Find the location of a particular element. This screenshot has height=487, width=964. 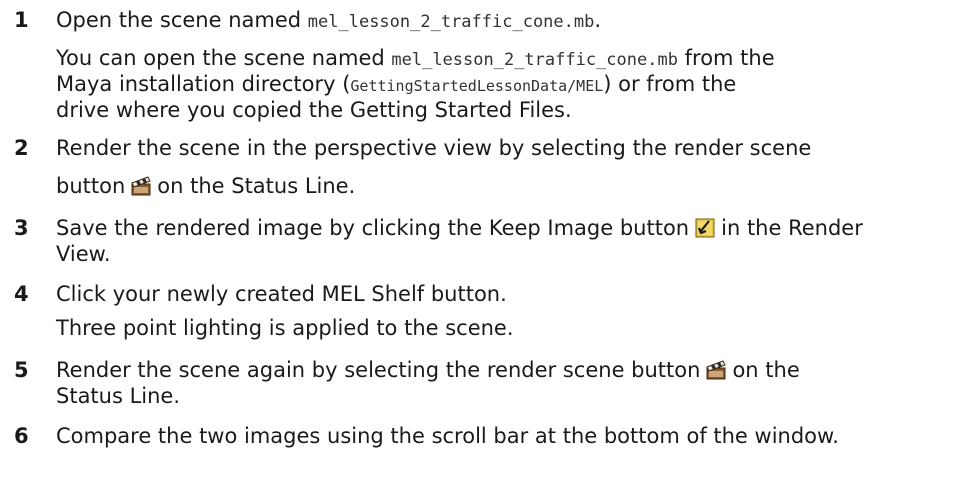

step-text: View. is located at coordinates (83, 254).